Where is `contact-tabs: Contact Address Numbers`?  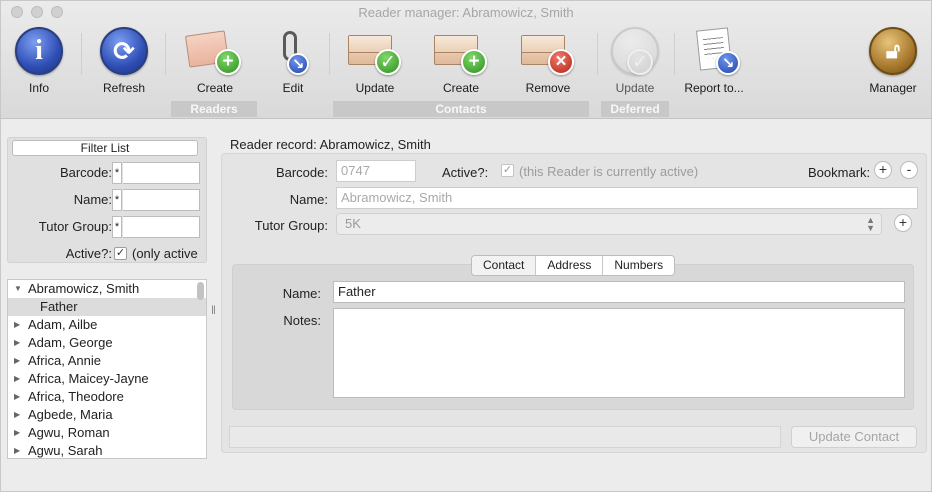 contact-tabs: Contact Address Numbers is located at coordinates (573, 265).